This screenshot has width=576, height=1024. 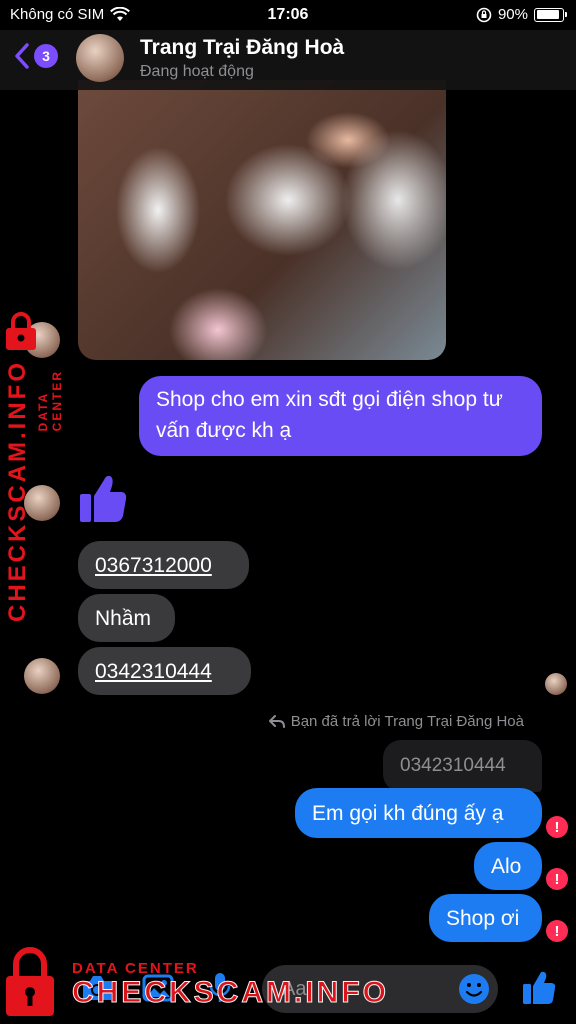 What do you see at coordinates (512, 14) in the screenshot?
I see `battery-percent: 90%` at bounding box center [512, 14].